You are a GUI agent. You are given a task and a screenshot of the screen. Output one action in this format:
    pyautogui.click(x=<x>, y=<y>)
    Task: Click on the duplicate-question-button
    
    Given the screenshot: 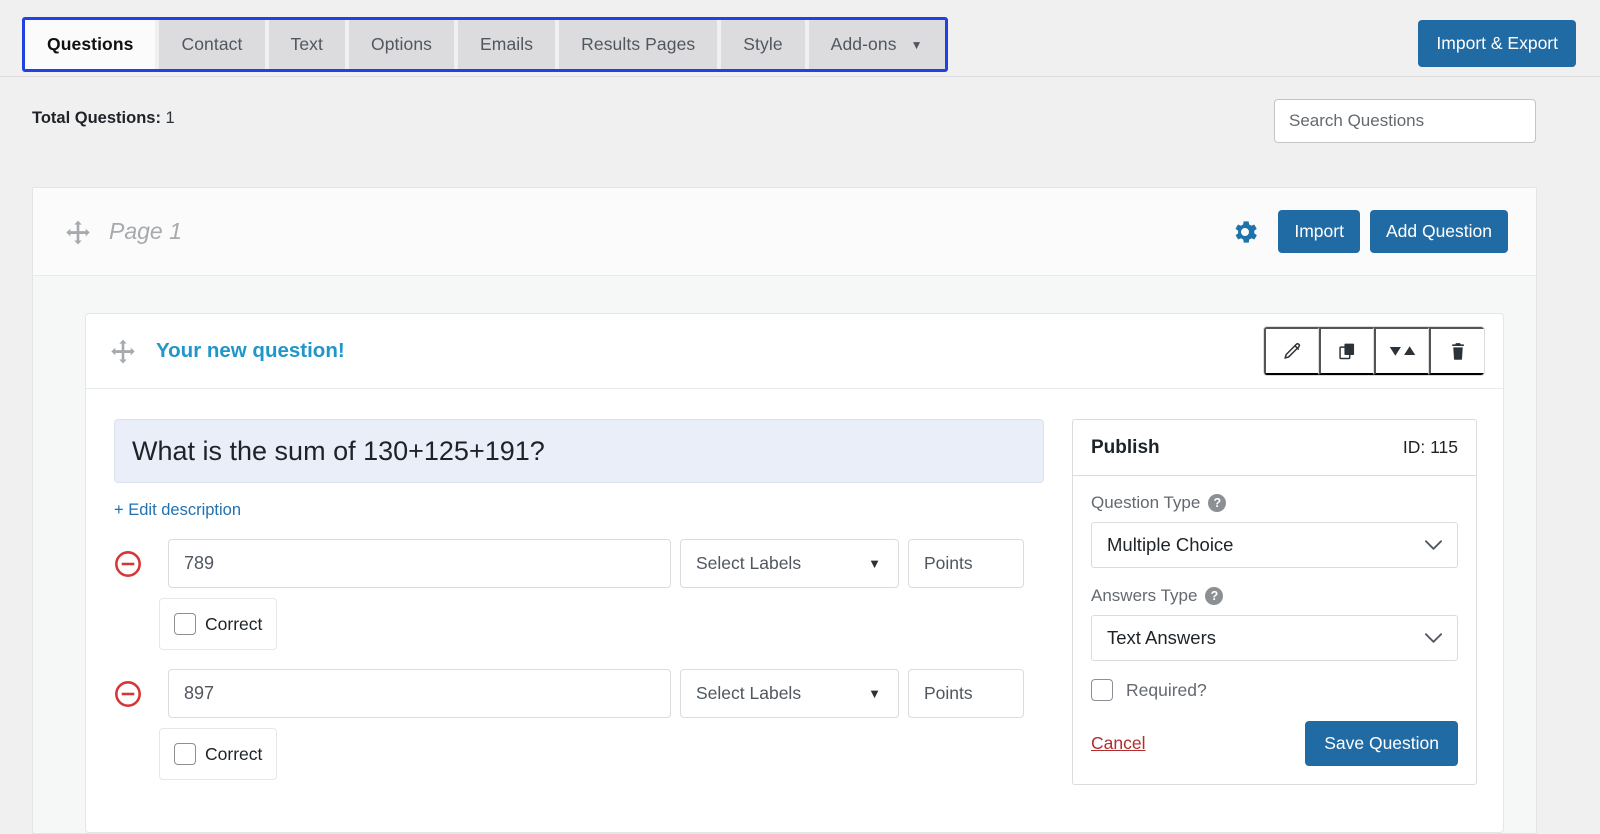 What is the action you would take?
    pyautogui.click(x=1346, y=351)
    